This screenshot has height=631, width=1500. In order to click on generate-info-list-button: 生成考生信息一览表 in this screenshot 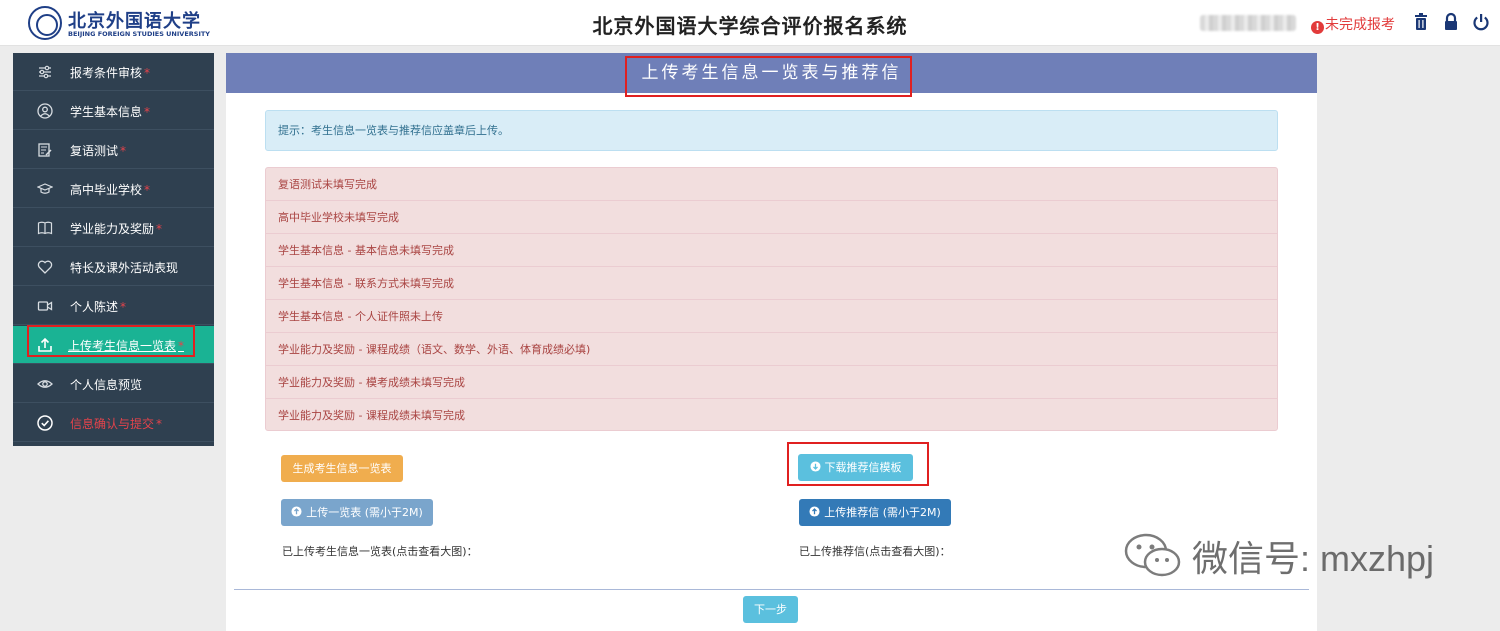, I will do `click(342, 468)`.